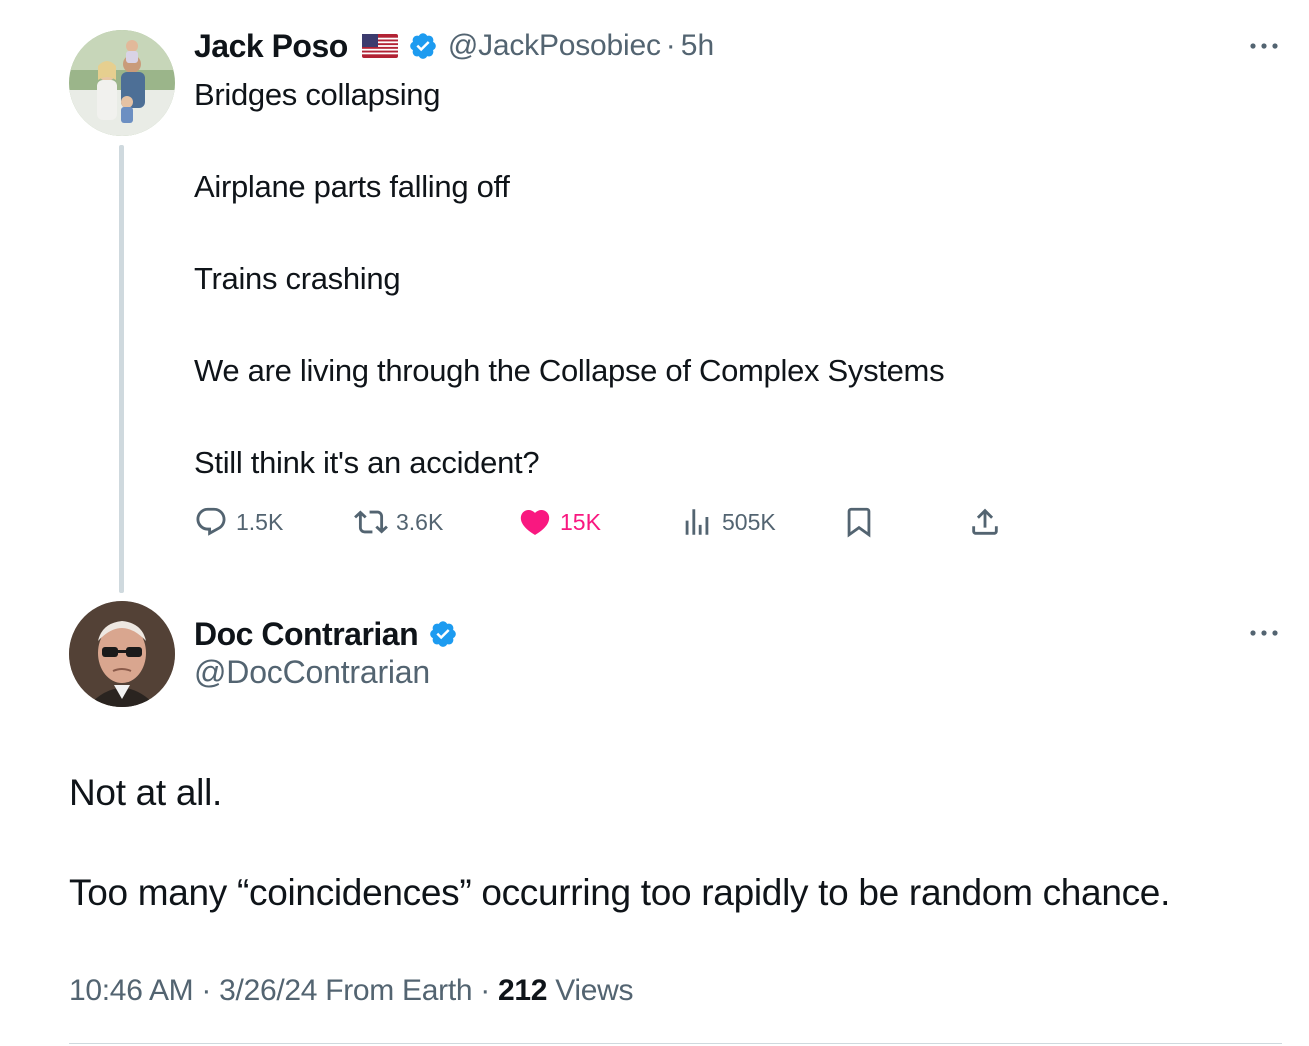 Image resolution: width=1309 pixels, height=1046 pixels. Describe the element at coordinates (523, 990) in the screenshot. I see `views-count: 212` at that location.